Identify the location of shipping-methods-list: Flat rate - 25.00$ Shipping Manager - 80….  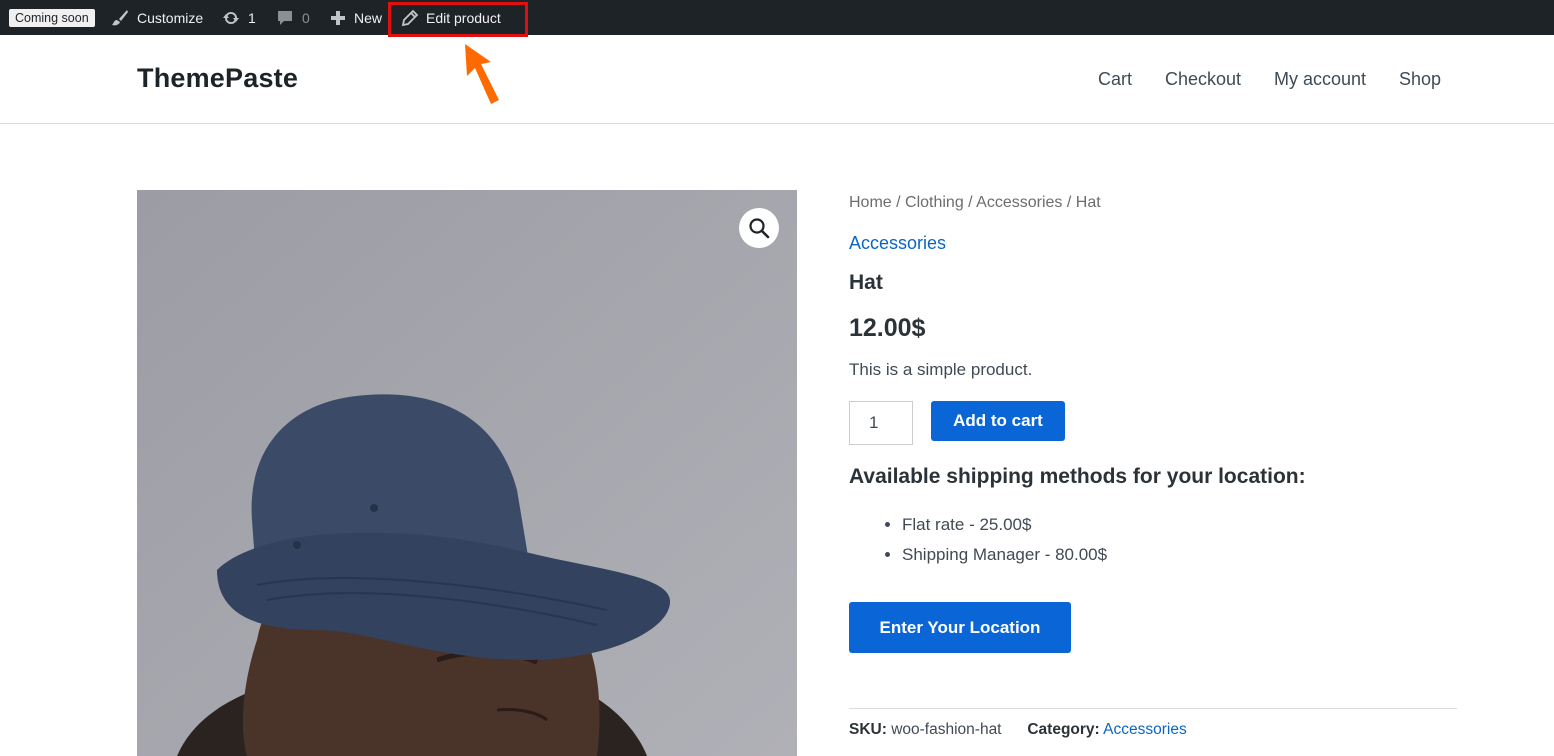
(1004, 545).